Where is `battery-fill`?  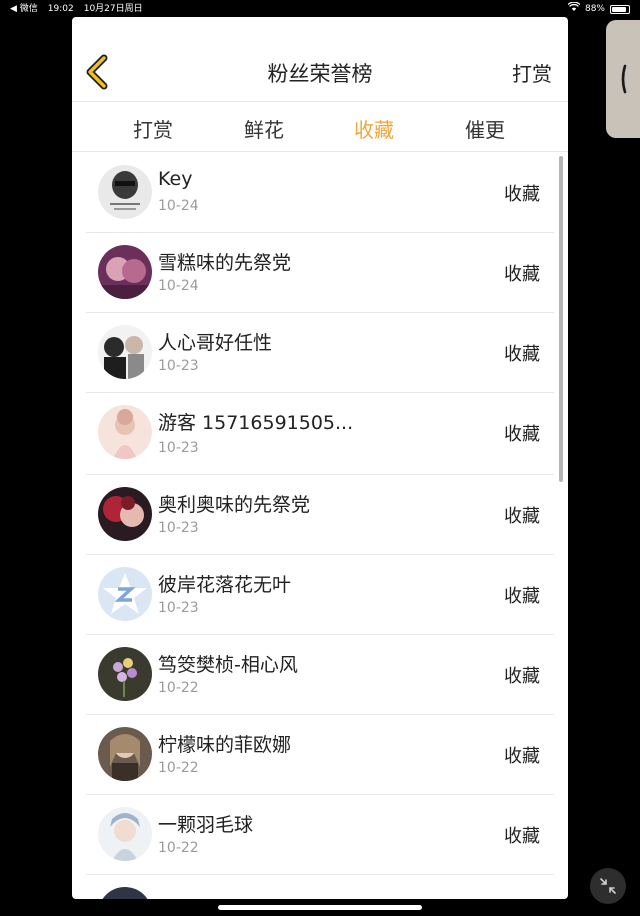
battery-fill is located at coordinates (619, 9).